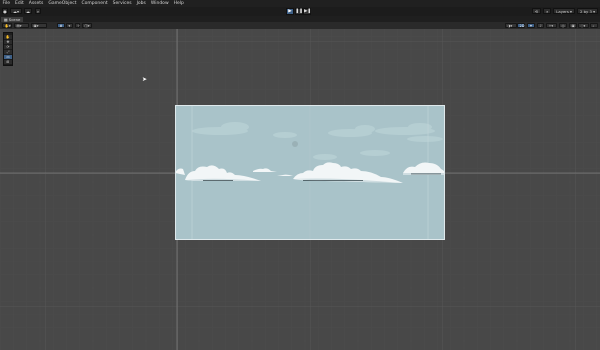 This screenshot has width=600, height=350. I want to click on hidden-objects-icon: ◎, so click(563, 25).